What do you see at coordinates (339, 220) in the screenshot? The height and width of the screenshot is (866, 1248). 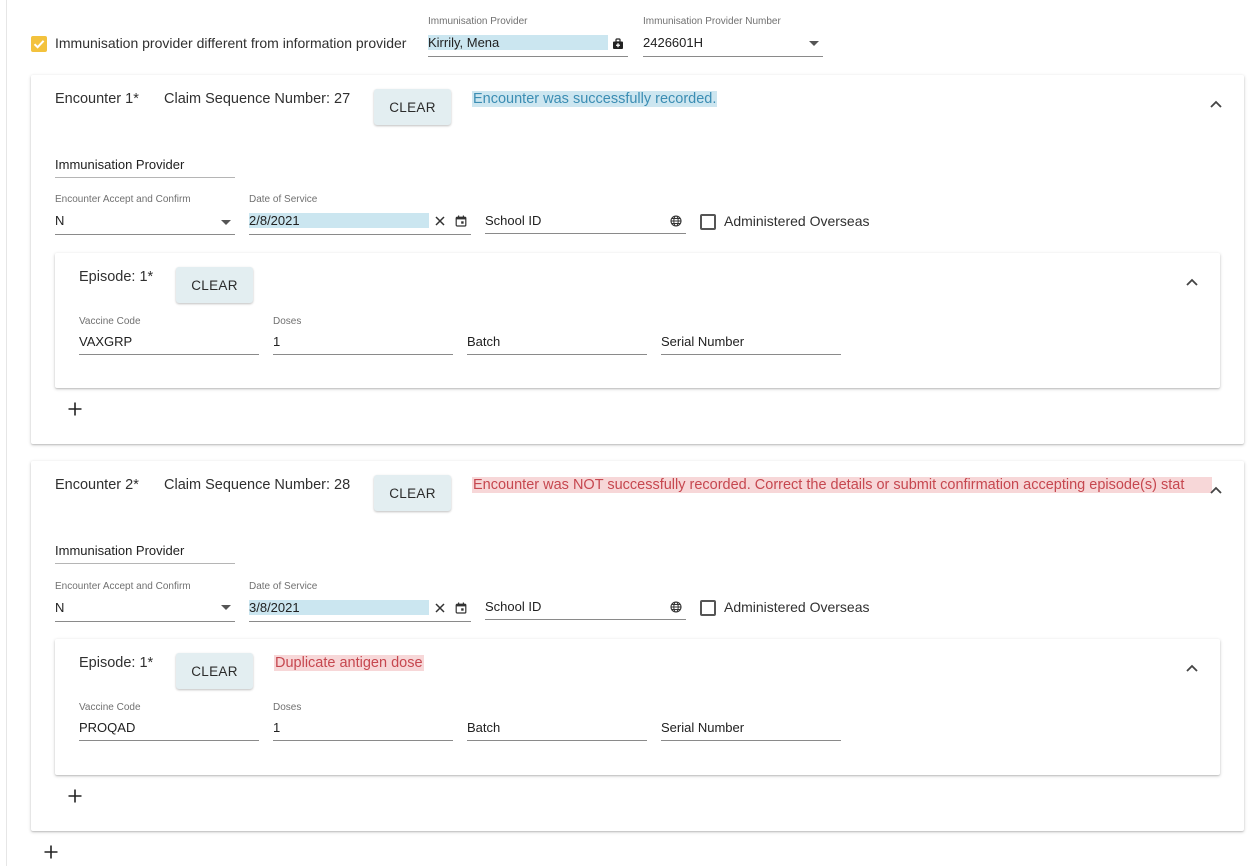 I see `date-of-service-value: 2/8/2021` at bounding box center [339, 220].